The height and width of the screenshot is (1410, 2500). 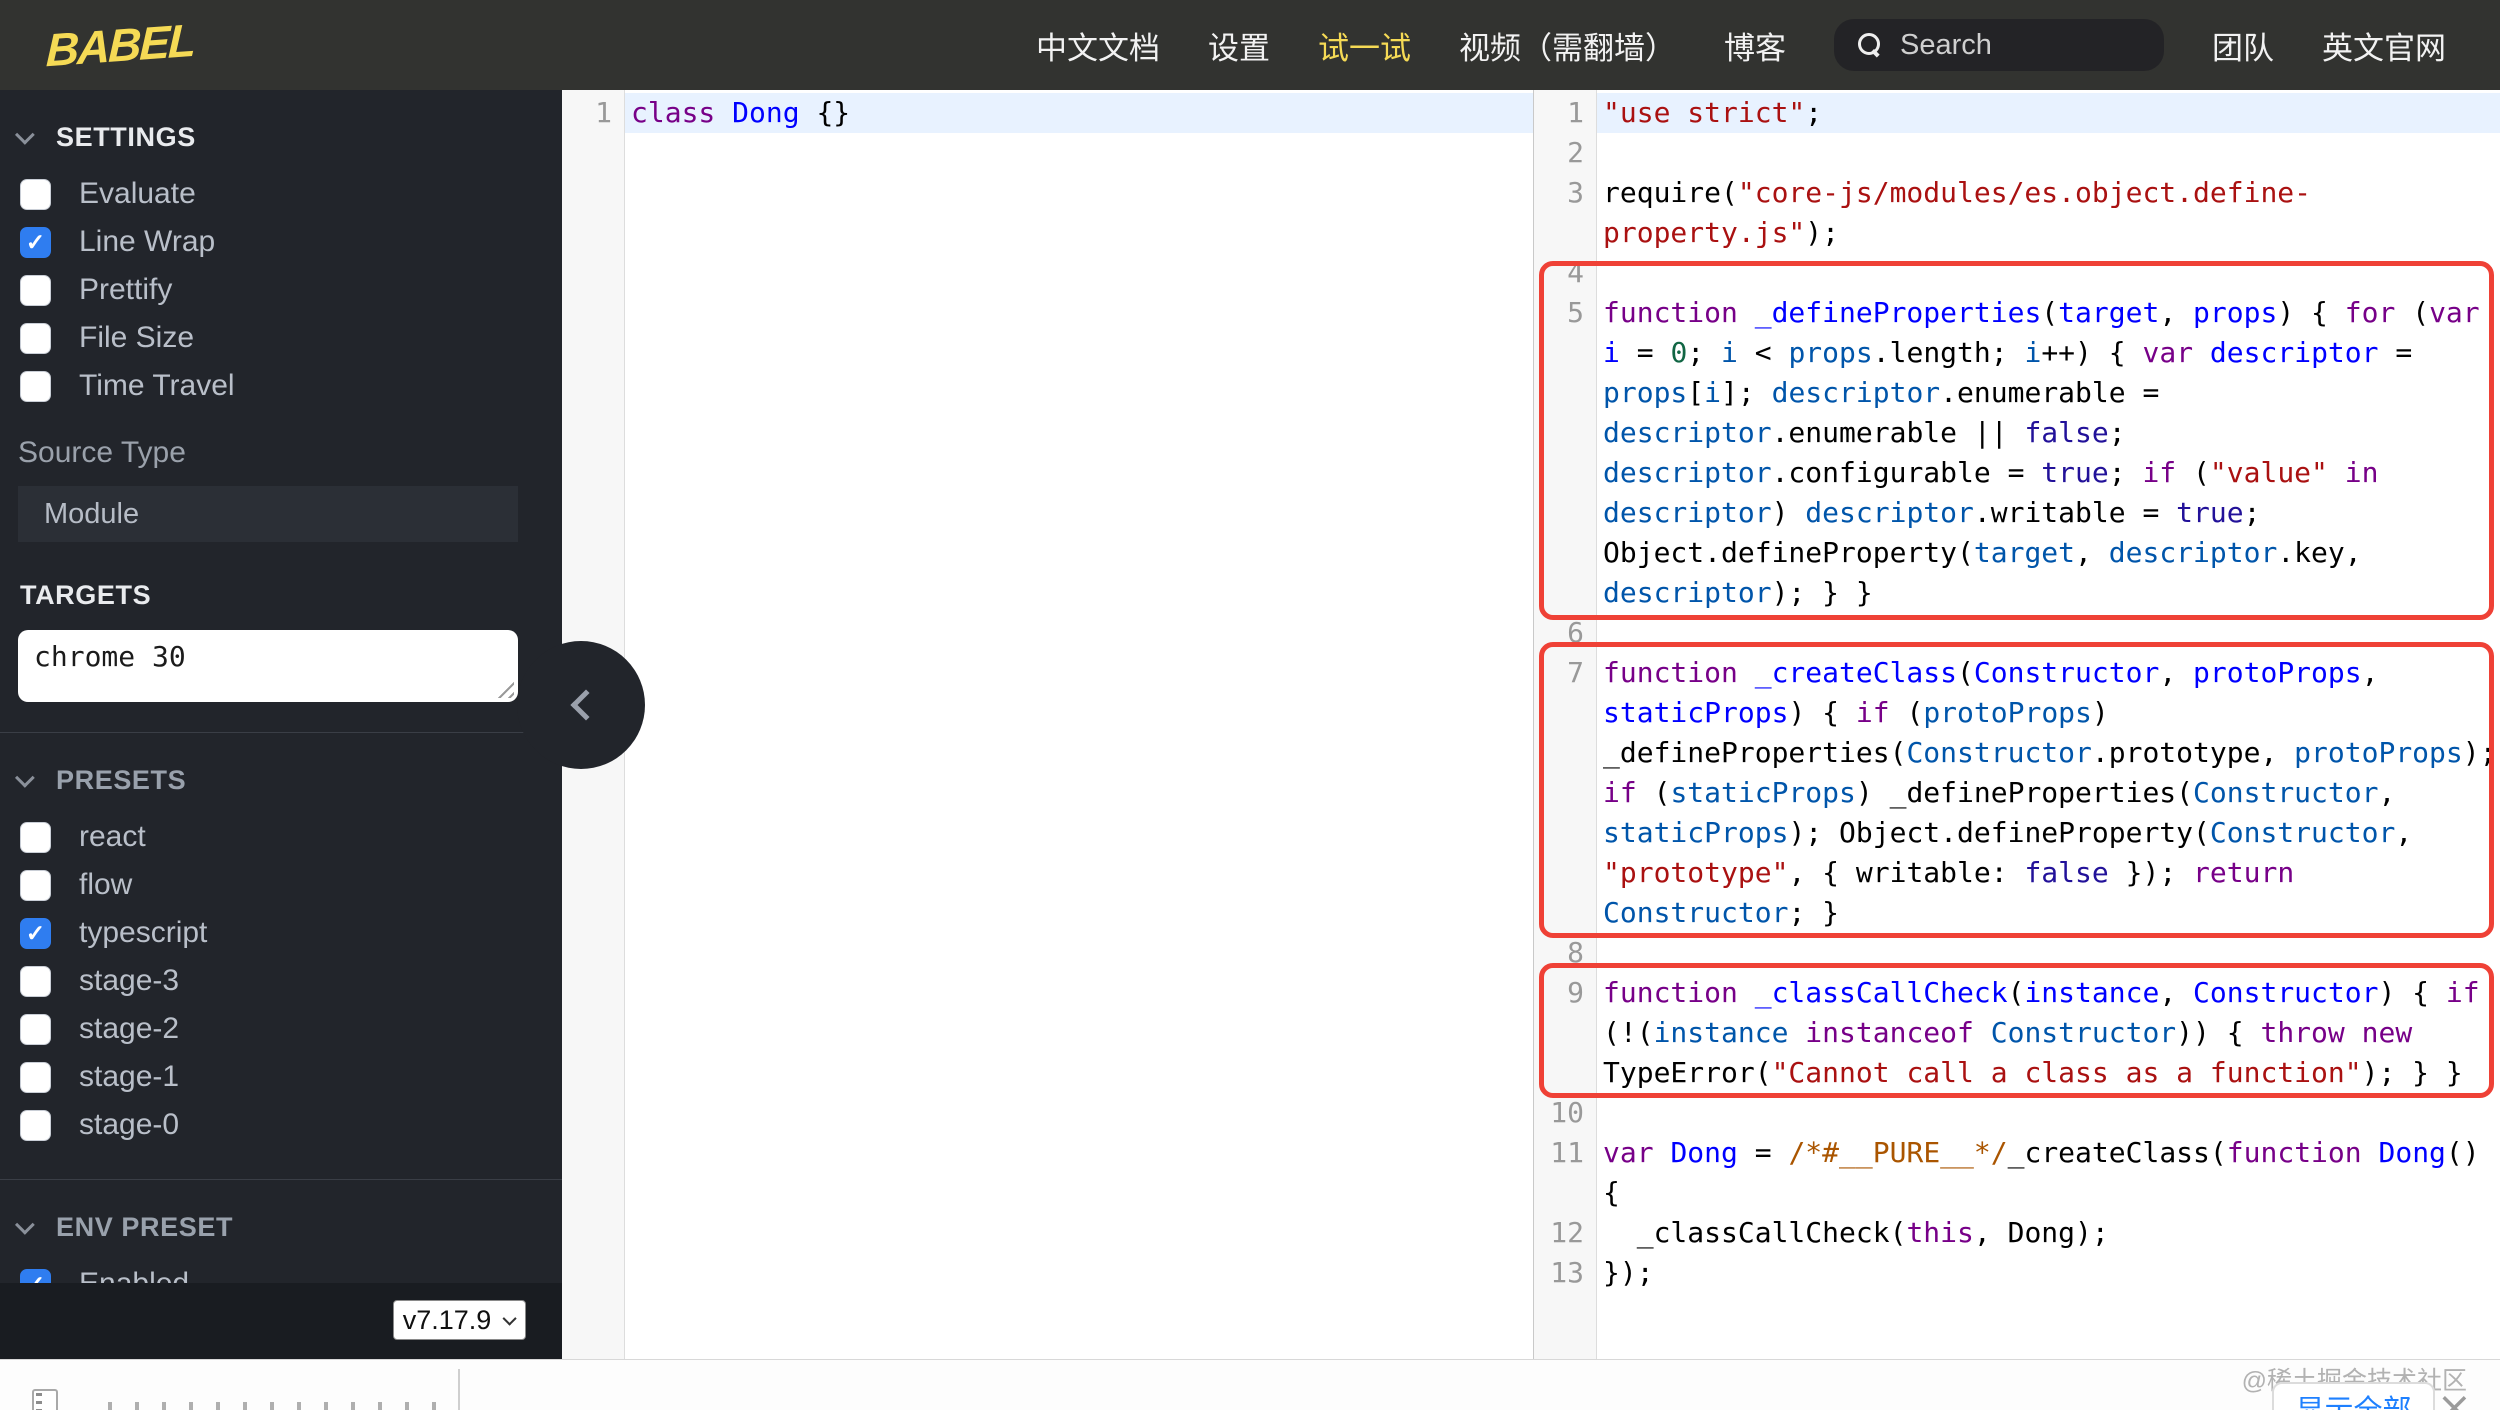 What do you see at coordinates (291, 338) in the screenshot?
I see `checkbox-row-File Size: File Size` at bounding box center [291, 338].